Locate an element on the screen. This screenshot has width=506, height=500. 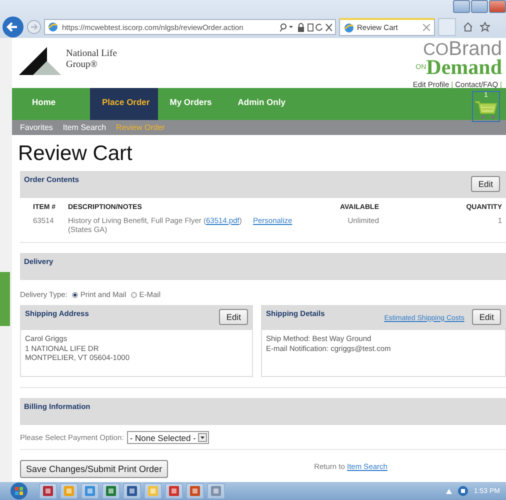
logo-text: National Life Group® is located at coordinates (91, 60).